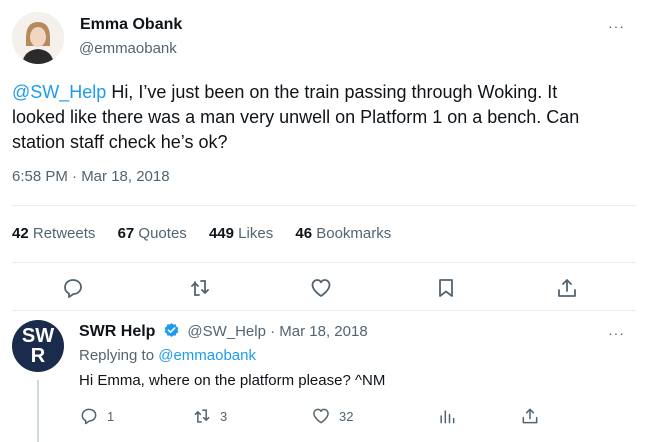 Image resolution: width=648 pixels, height=442 pixels. I want to click on reply-author-handle: @SW_Help, so click(226, 331).